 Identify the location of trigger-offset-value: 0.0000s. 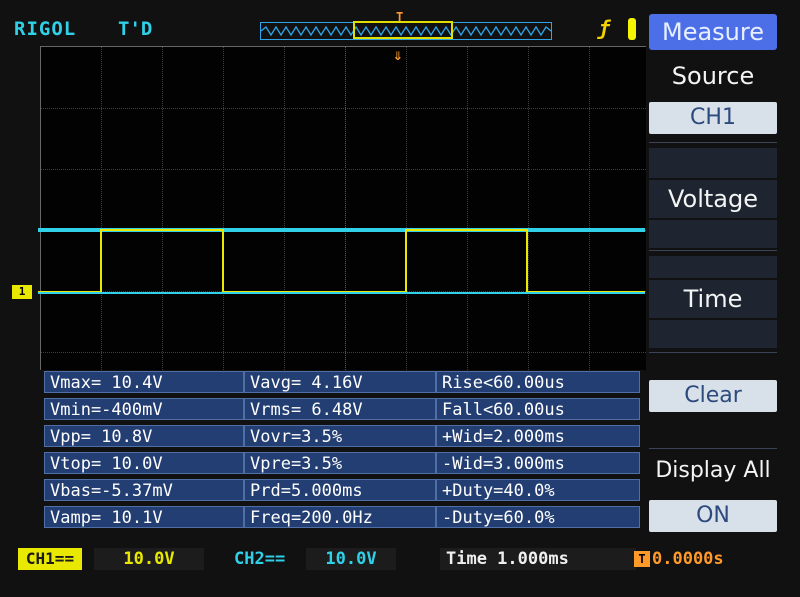
(688, 559).